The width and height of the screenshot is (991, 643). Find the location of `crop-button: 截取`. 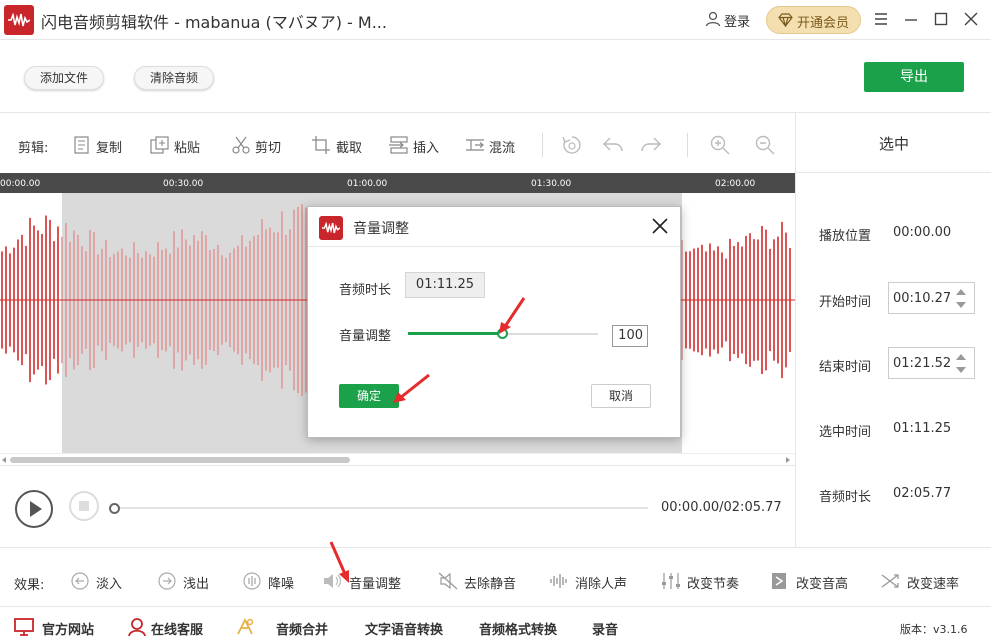

crop-button: 截取 is located at coordinates (342, 146).